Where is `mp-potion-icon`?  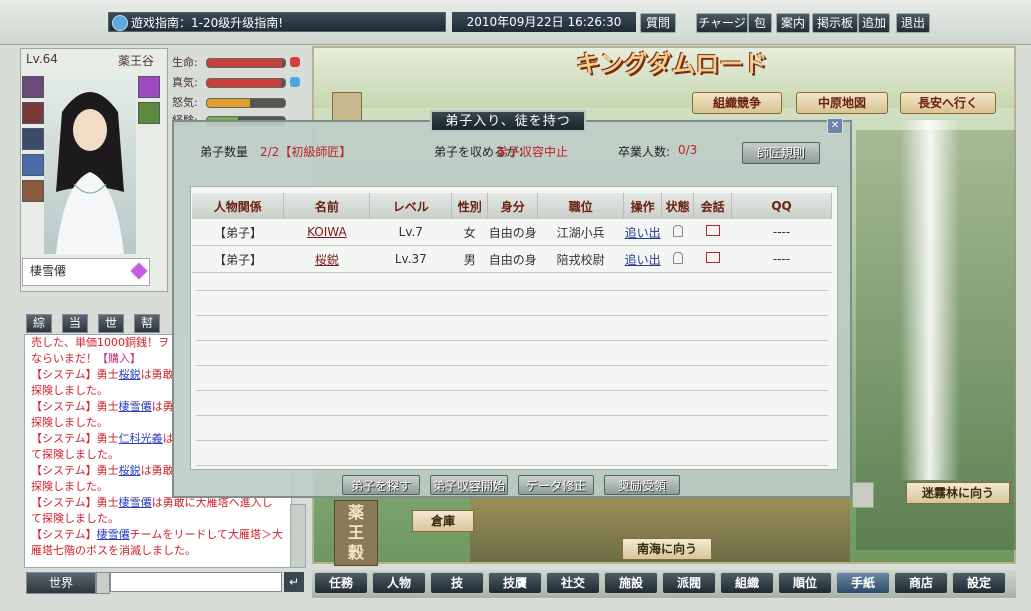 mp-potion-icon is located at coordinates (295, 82).